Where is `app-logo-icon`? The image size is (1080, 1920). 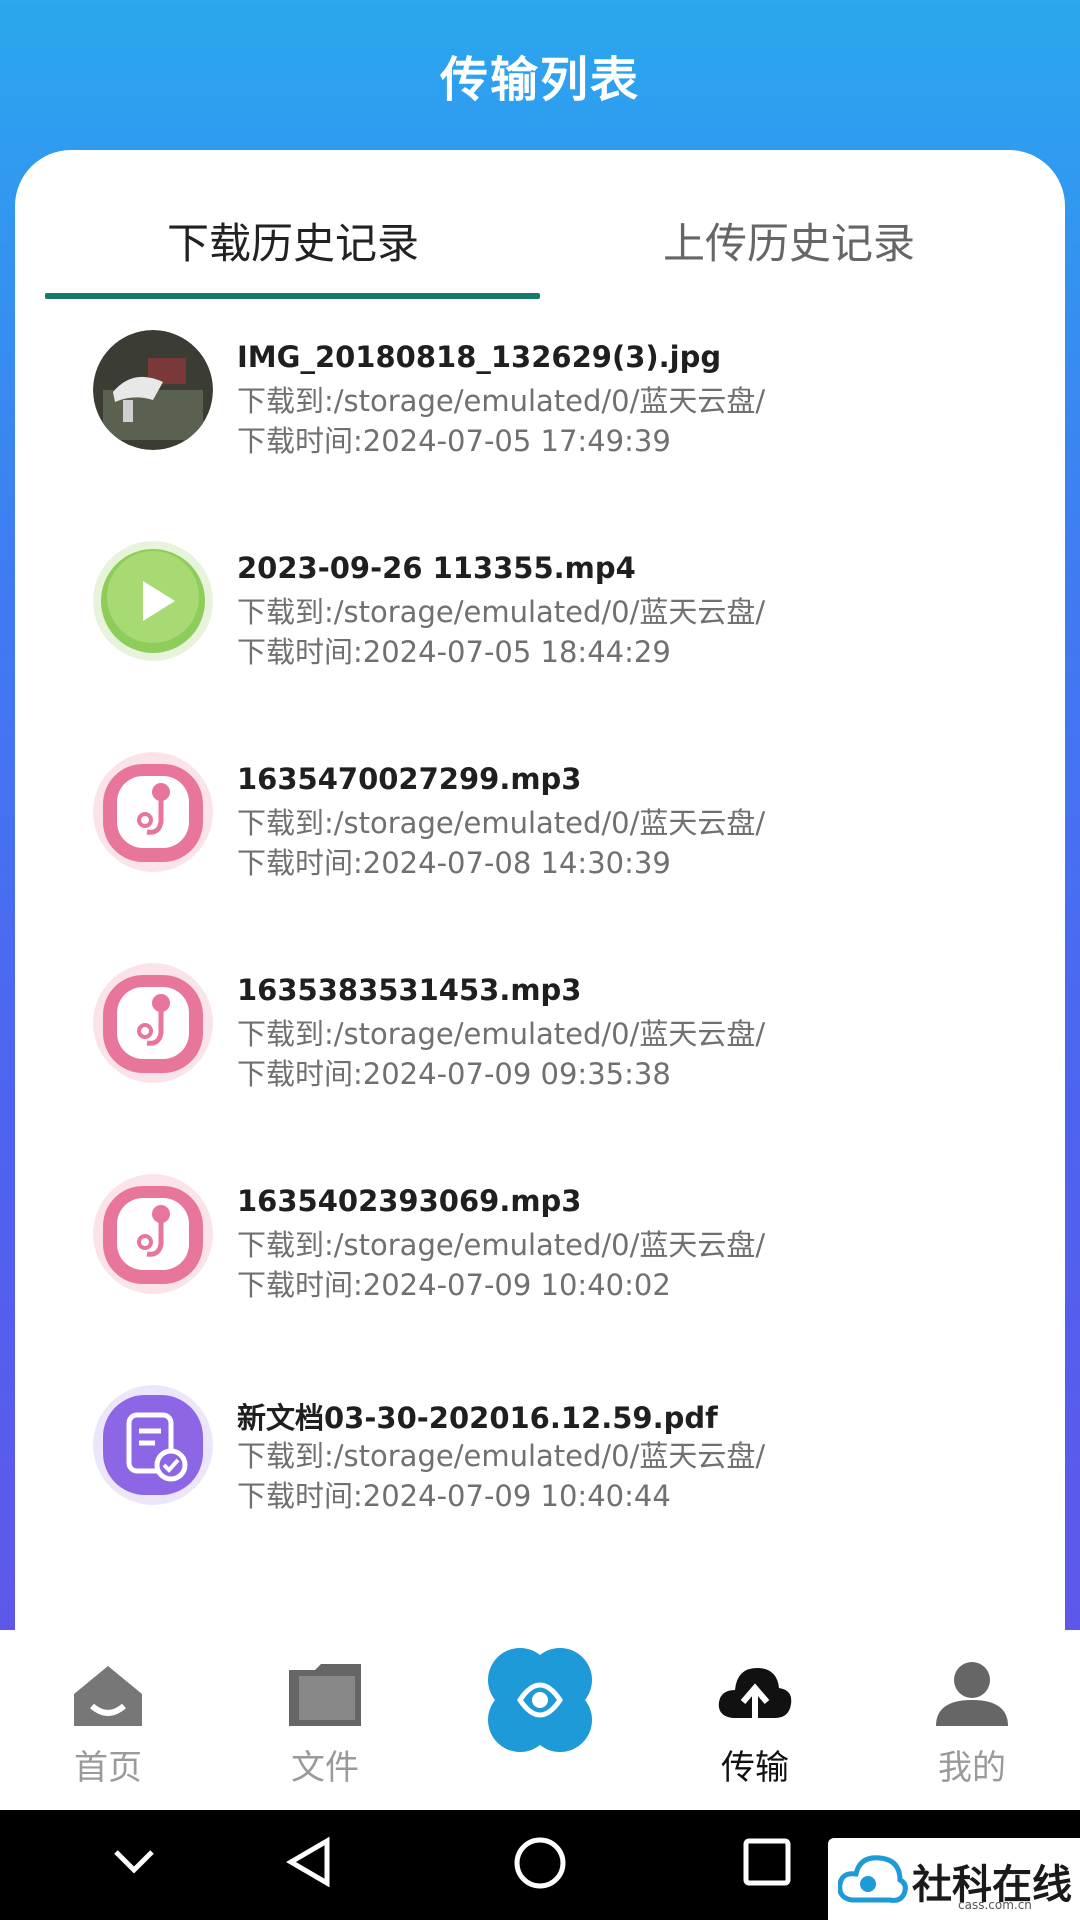 app-logo-icon is located at coordinates (540, 1700).